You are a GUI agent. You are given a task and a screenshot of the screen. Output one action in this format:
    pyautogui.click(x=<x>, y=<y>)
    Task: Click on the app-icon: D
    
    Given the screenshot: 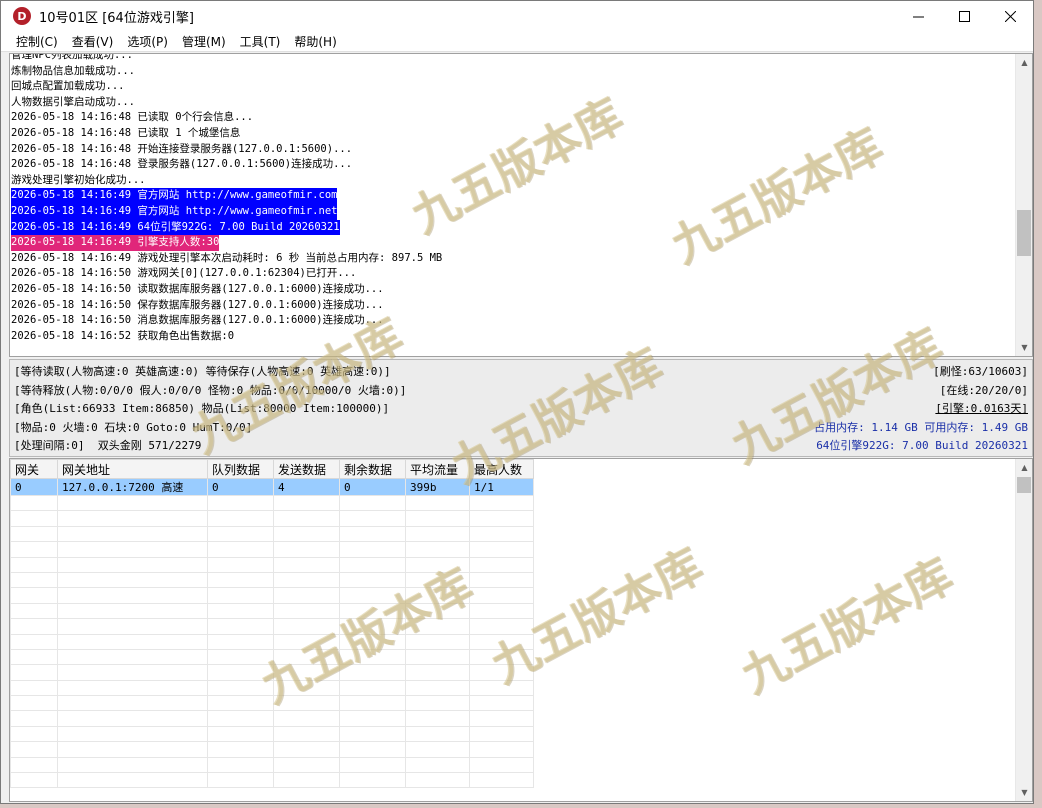 What is the action you would take?
    pyautogui.click(x=22, y=16)
    